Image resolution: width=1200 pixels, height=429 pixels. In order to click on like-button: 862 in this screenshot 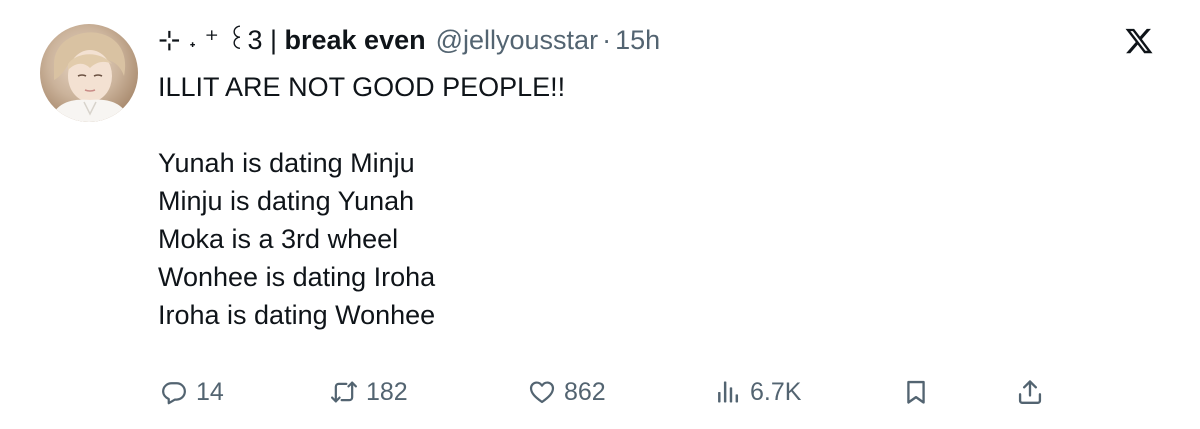, I will do `click(567, 392)`.